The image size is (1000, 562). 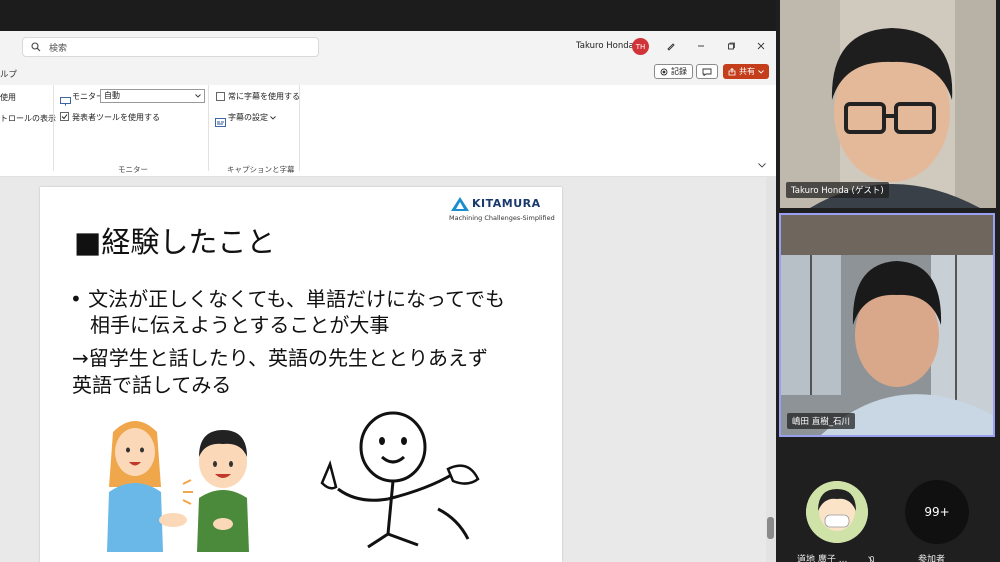 What do you see at coordinates (731, 46) in the screenshot?
I see `restore-icon` at bounding box center [731, 46].